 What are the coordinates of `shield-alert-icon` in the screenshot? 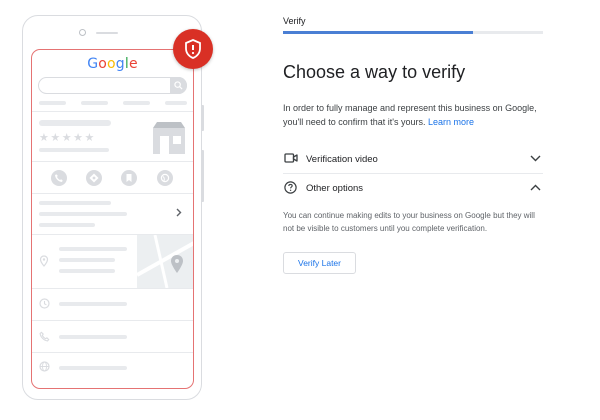 It's located at (193, 49).